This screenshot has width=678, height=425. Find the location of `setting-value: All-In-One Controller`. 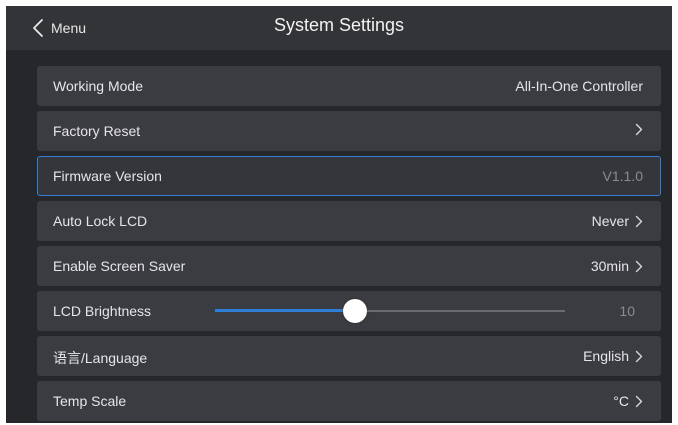

setting-value: All-In-One Controller is located at coordinates (579, 86).